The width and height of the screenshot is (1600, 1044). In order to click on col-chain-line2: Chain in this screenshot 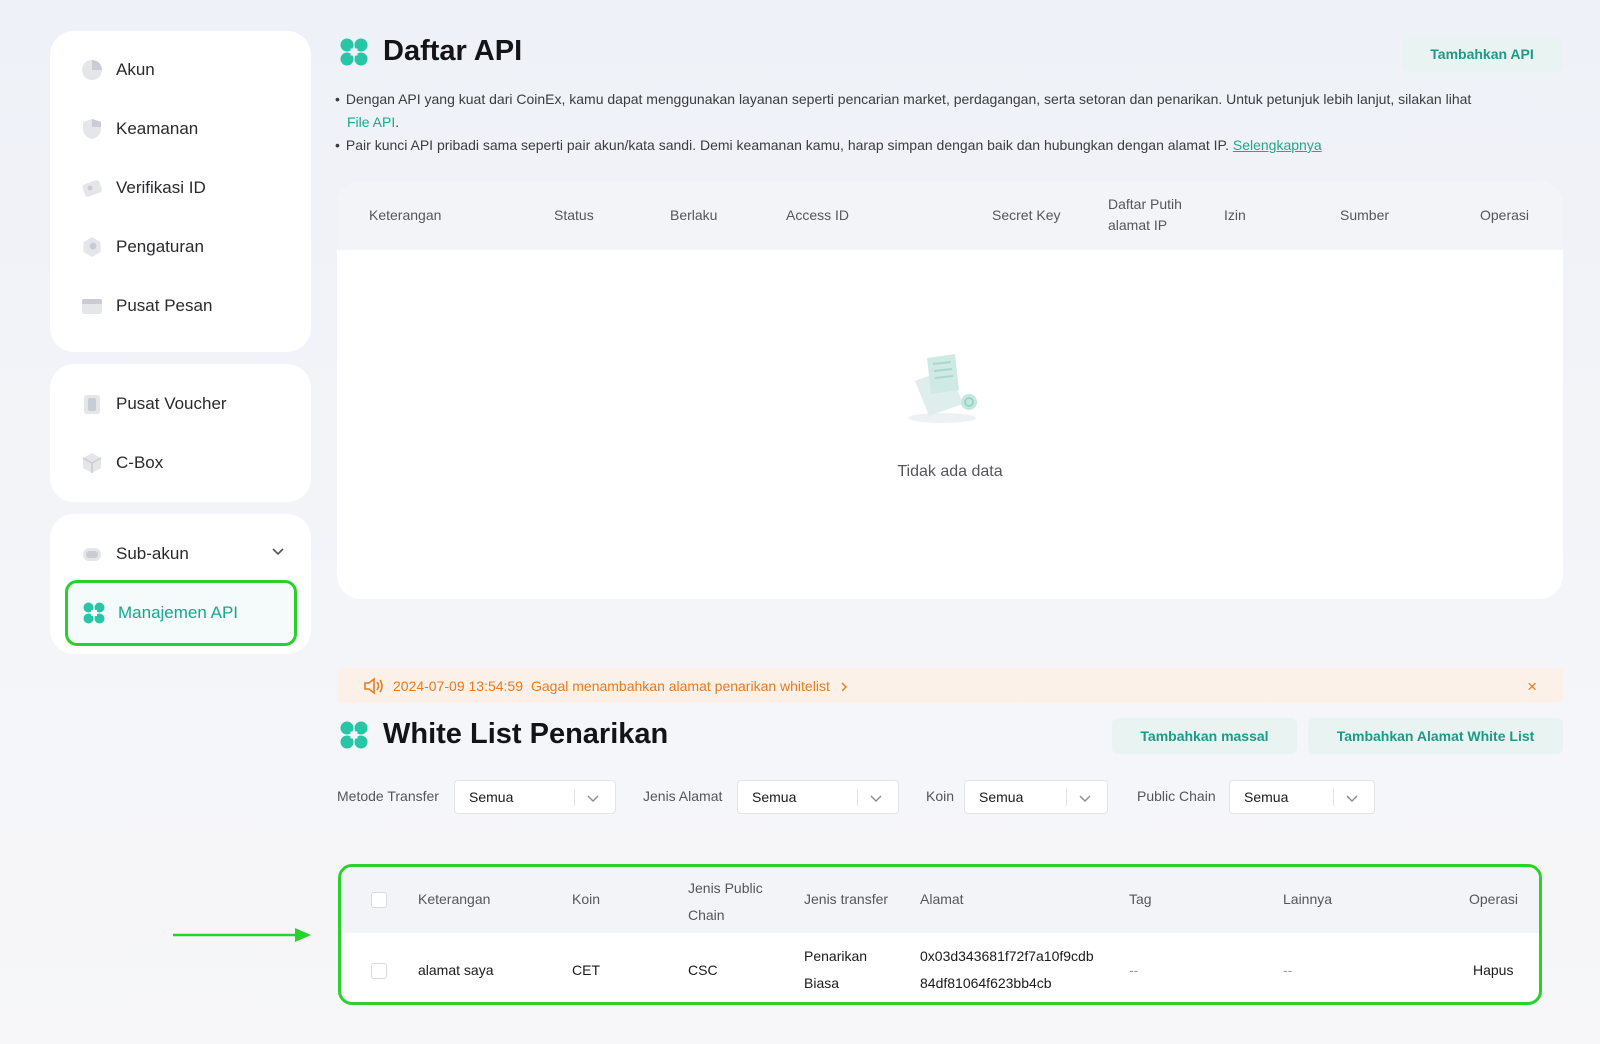, I will do `click(706, 915)`.